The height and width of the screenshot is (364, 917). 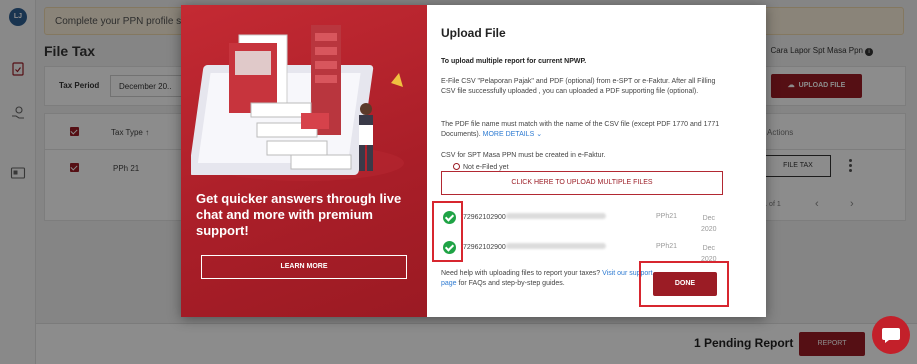 I want to click on upload-multiple-button: CLICK HERE TO UPLOAD MULTIPLE FILES, so click(x=582, y=183).